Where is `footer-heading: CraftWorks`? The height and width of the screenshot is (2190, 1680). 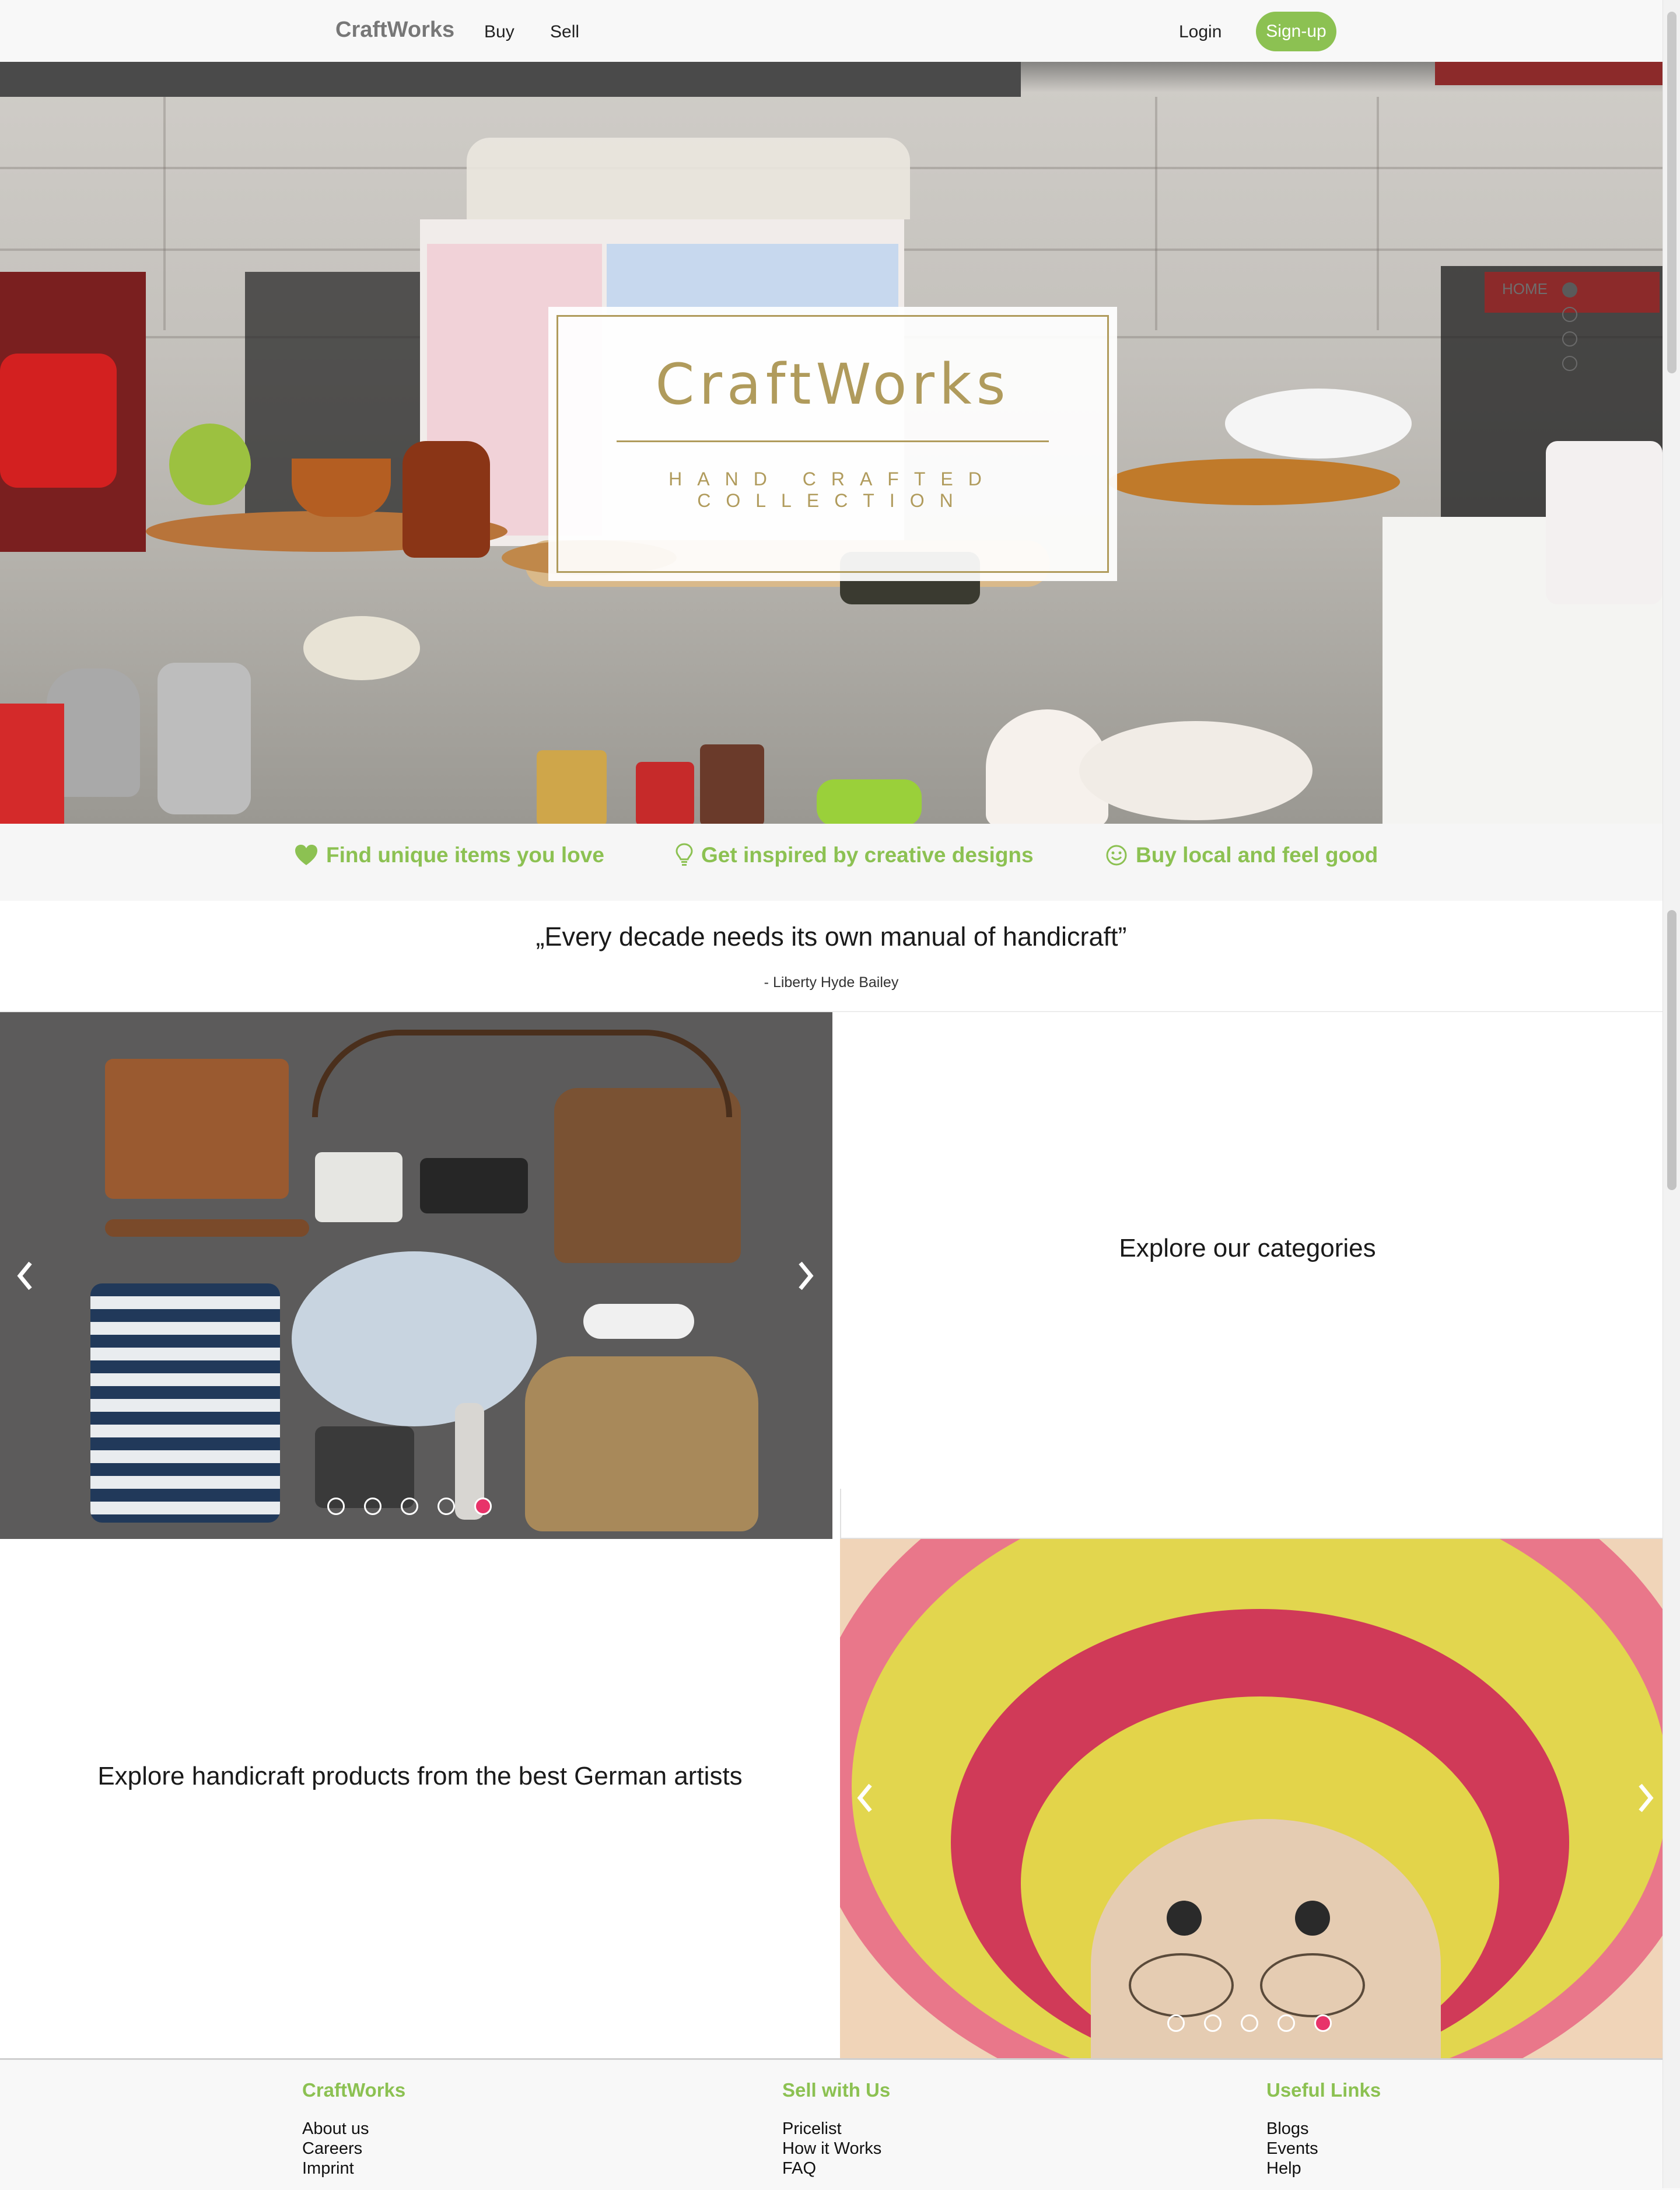 footer-heading: CraftWorks is located at coordinates (354, 2090).